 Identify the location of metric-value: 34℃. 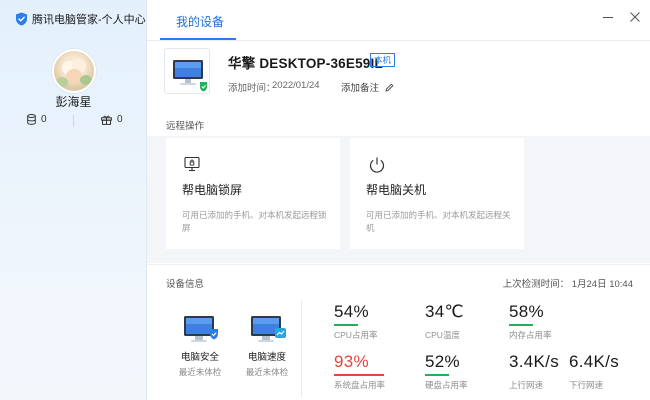
(444, 311).